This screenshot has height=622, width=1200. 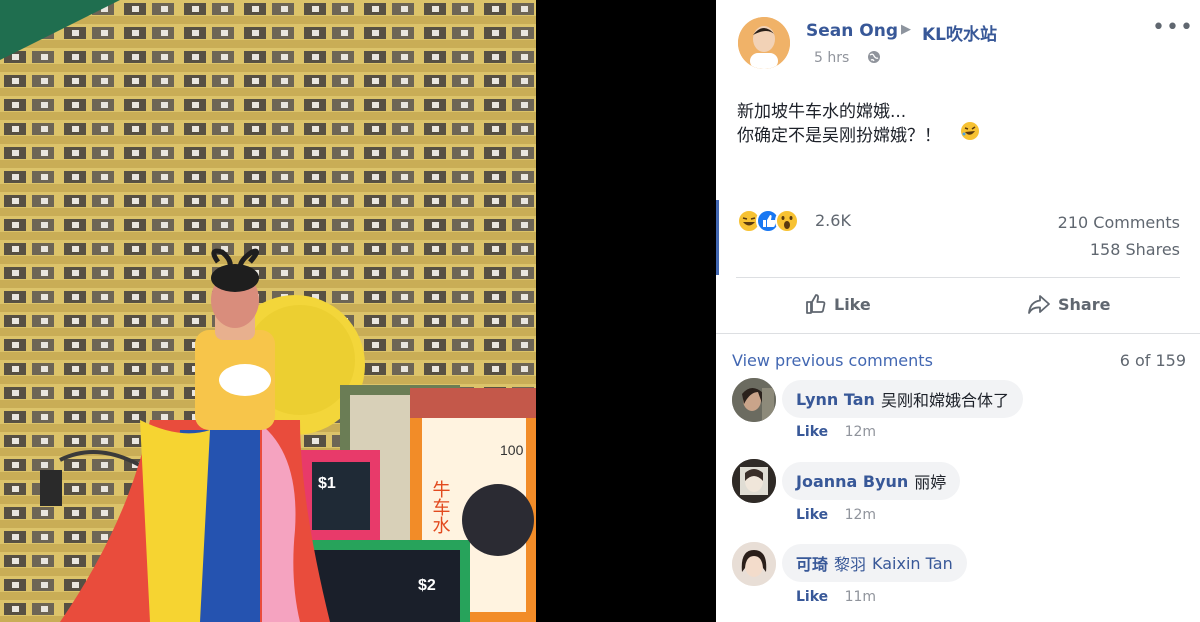 What do you see at coordinates (1173, 27) in the screenshot?
I see `more-options-button: •••` at bounding box center [1173, 27].